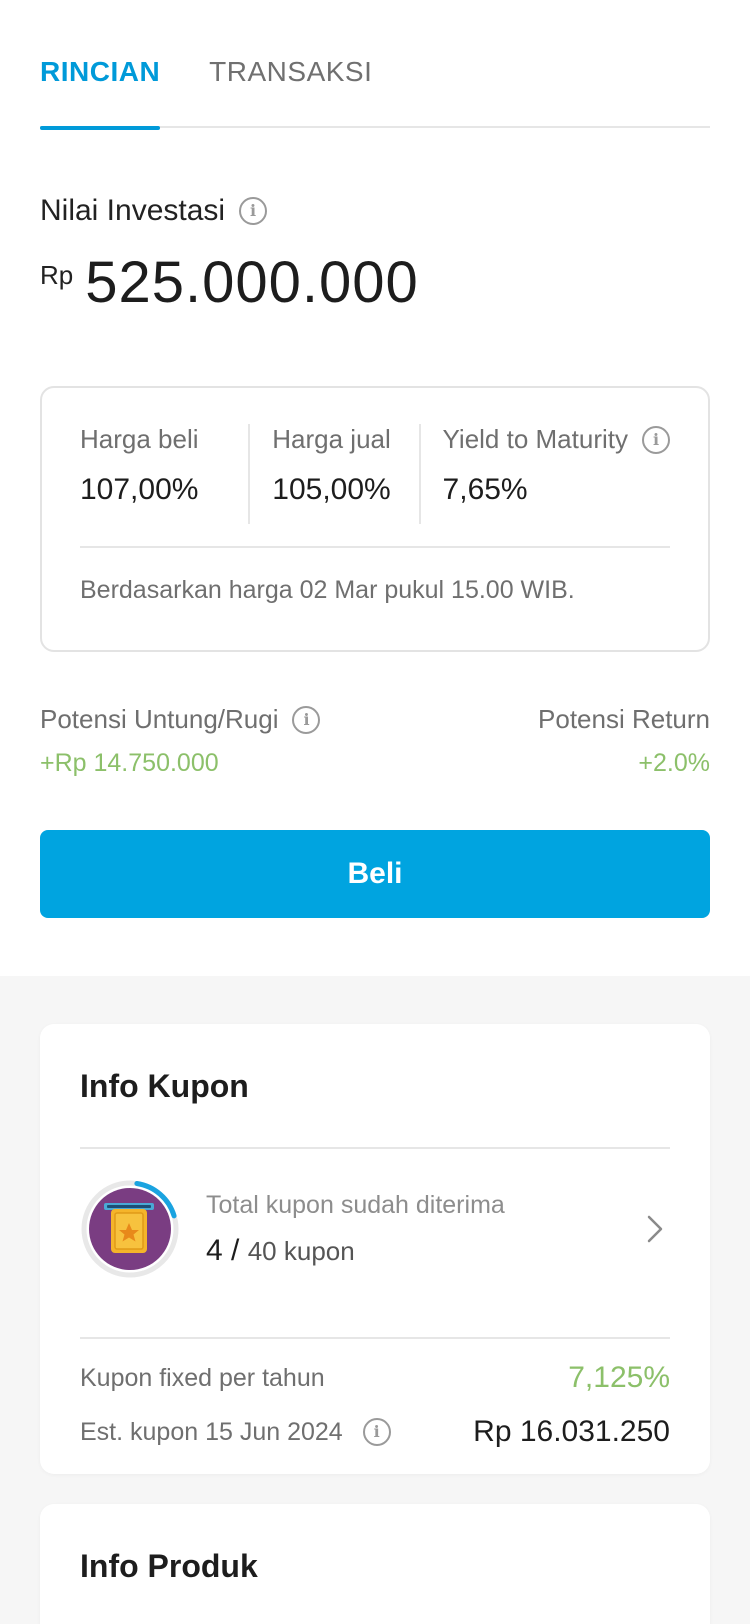  I want to click on coupon-total: 40 kupon, so click(301, 1250).